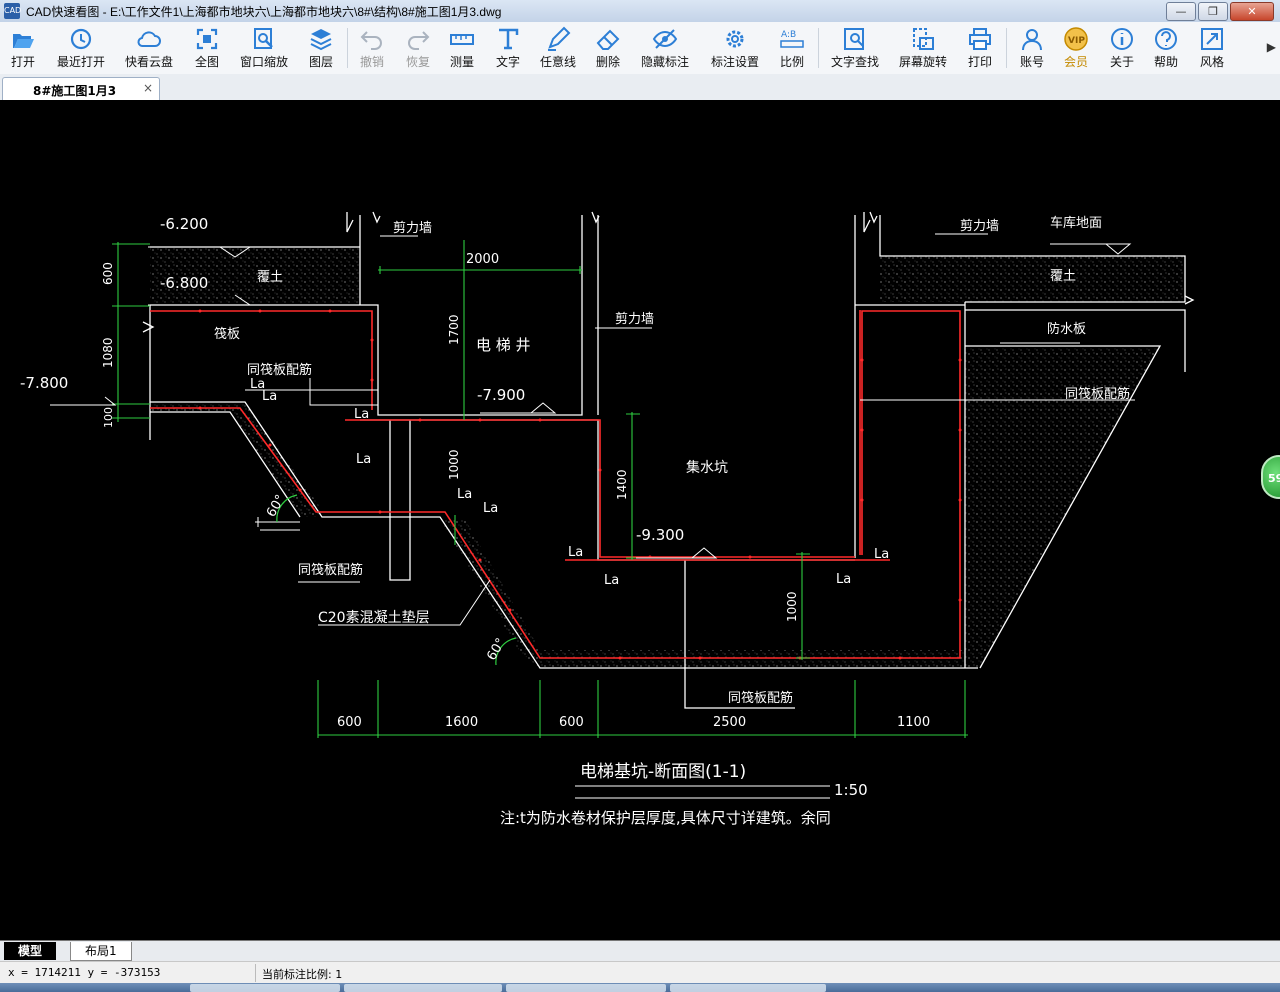  Describe the element at coordinates (418, 48) in the screenshot. I see `redo-button: 恢复` at that location.